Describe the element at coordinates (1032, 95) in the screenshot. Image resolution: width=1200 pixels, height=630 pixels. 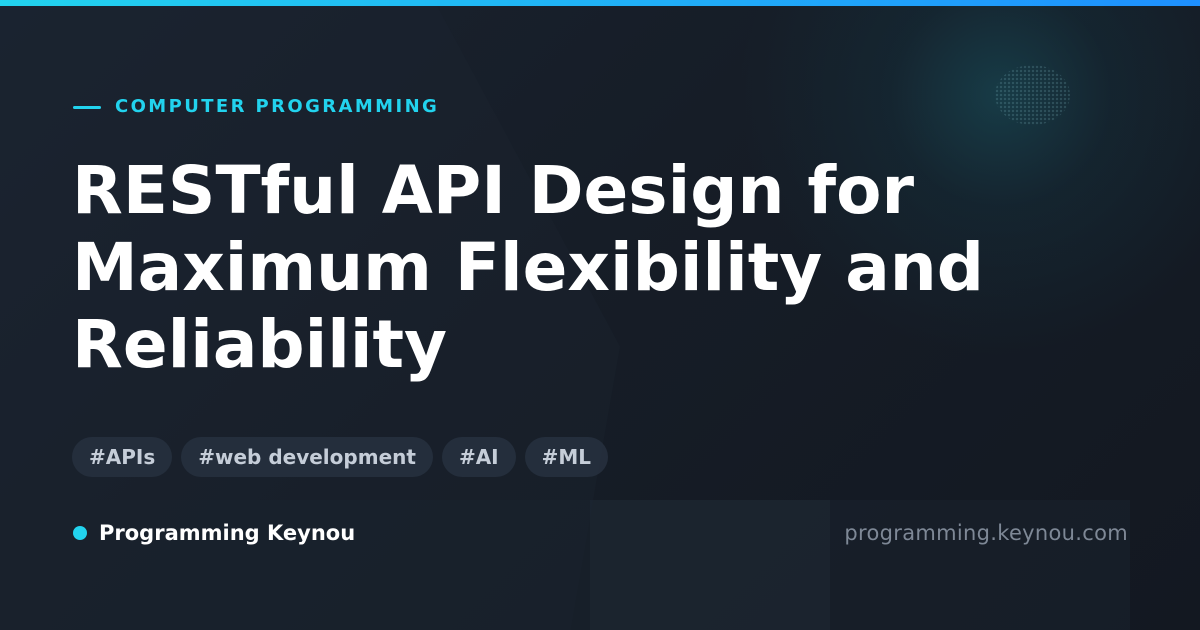
I see `dot-pattern-decoration` at that location.